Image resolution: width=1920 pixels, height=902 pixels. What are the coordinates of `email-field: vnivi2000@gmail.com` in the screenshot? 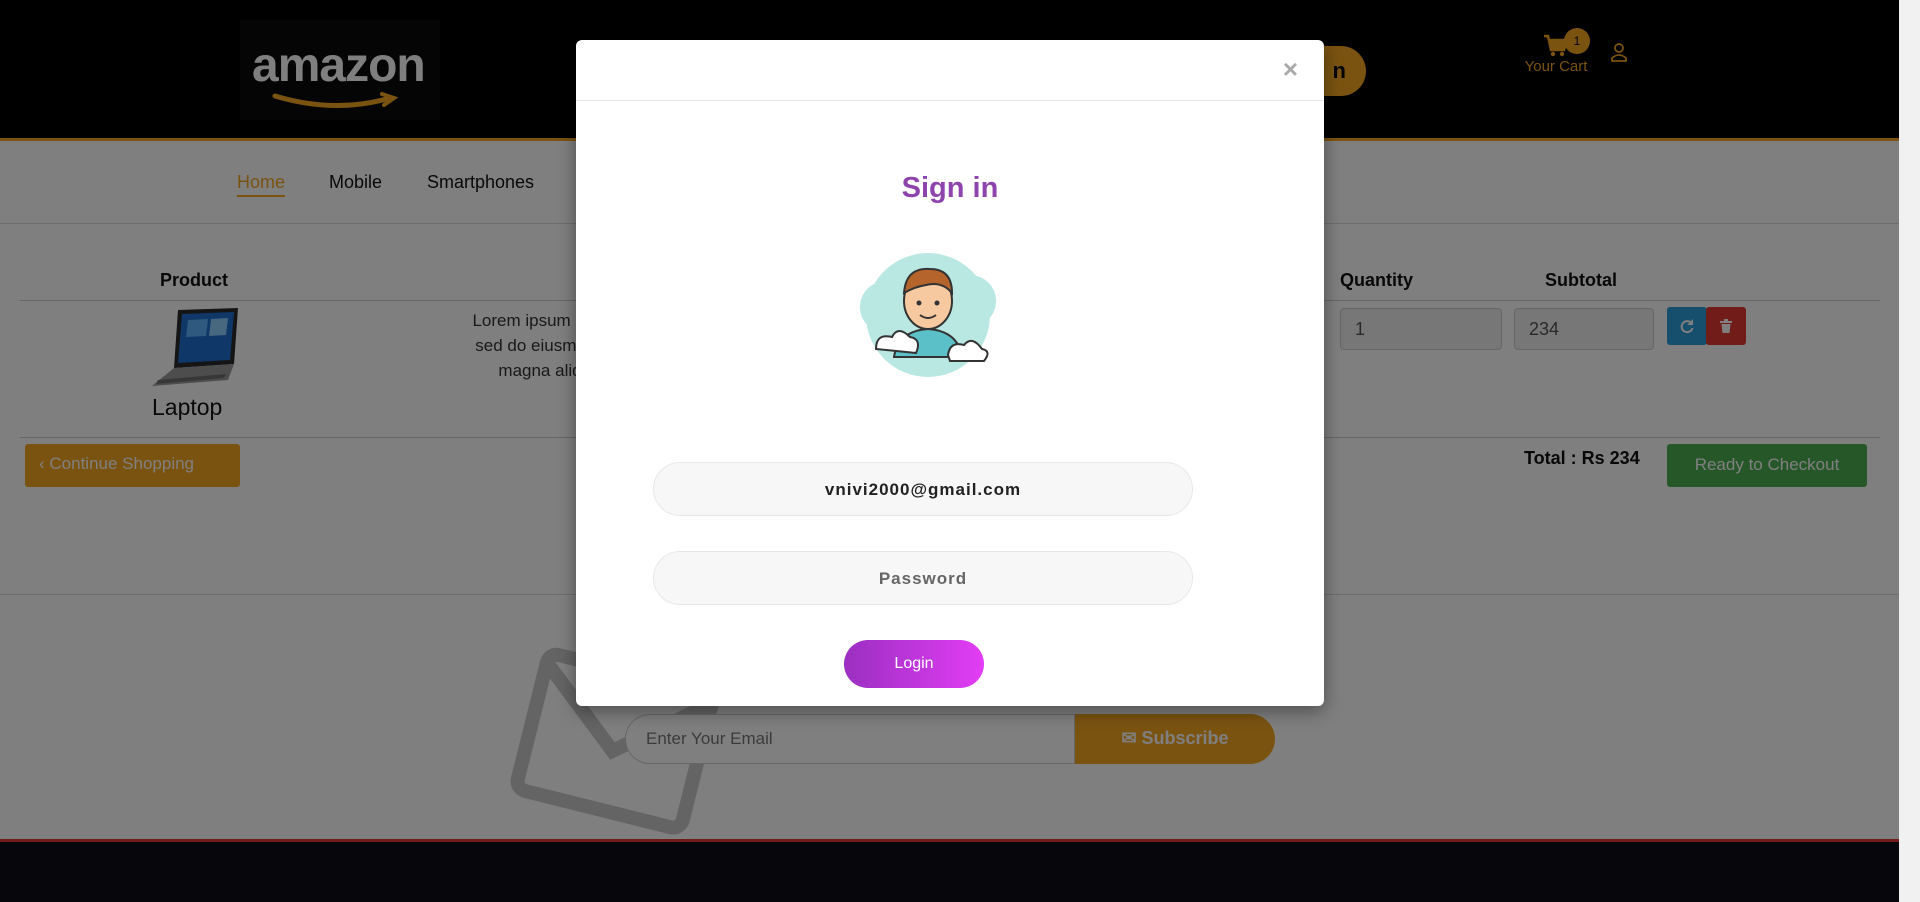 It's located at (923, 489).